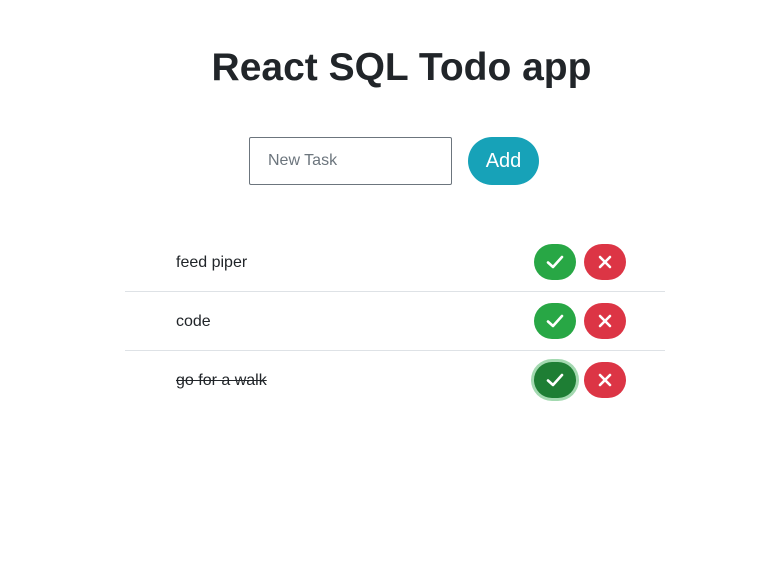 This screenshot has width=777, height=563. Describe the element at coordinates (193, 321) in the screenshot. I see `todo-text: code` at that location.